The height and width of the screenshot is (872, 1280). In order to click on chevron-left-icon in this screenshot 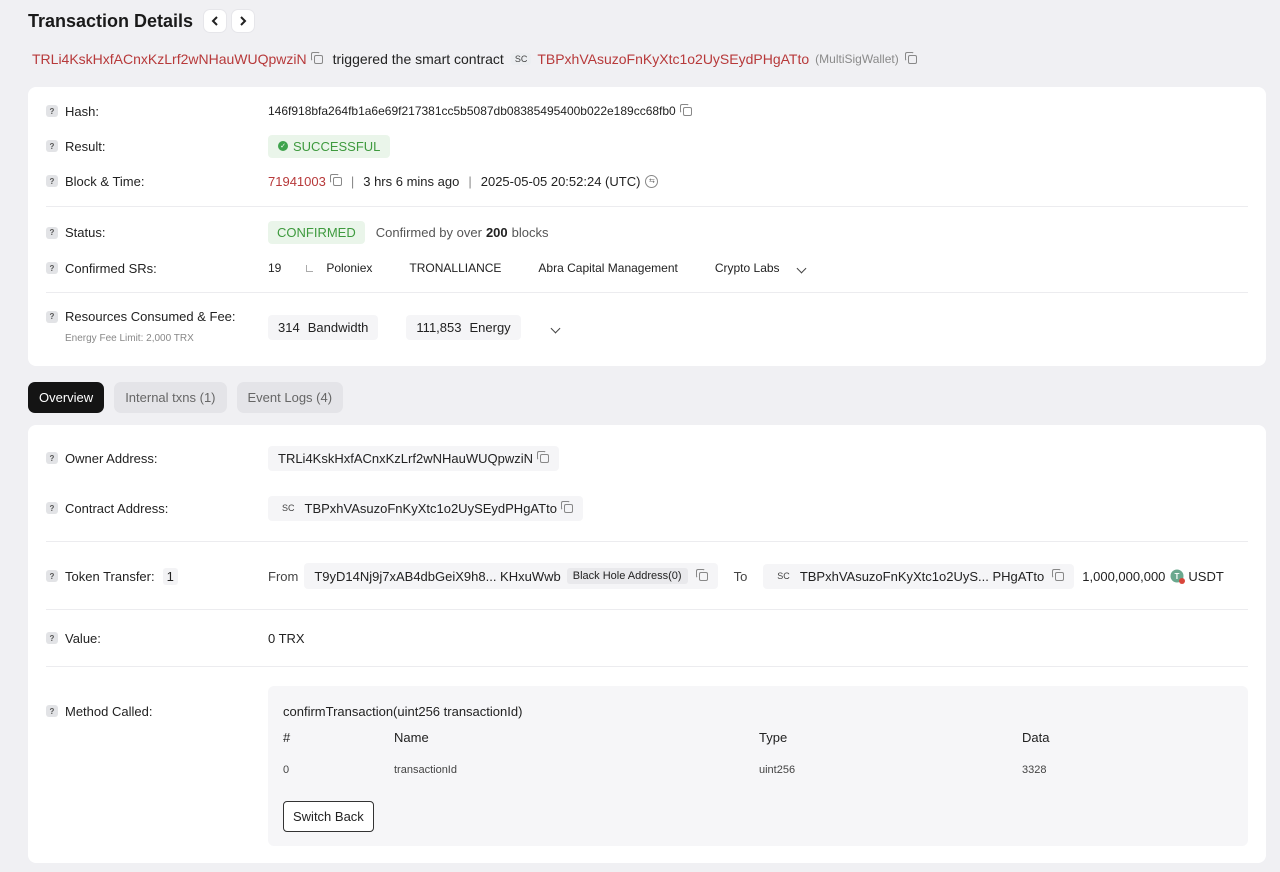, I will do `click(214, 21)`.